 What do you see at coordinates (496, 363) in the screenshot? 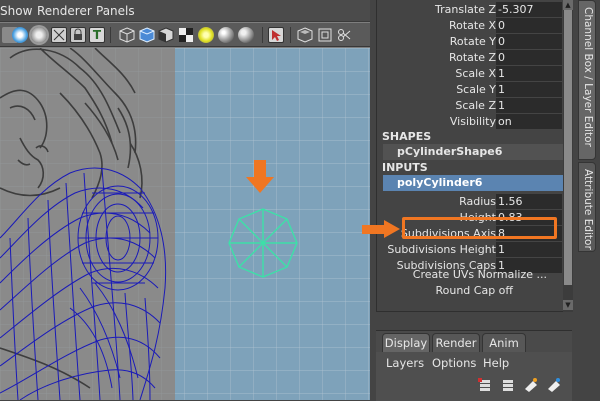
I see `menu-help: Help` at bounding box center [496, 363].